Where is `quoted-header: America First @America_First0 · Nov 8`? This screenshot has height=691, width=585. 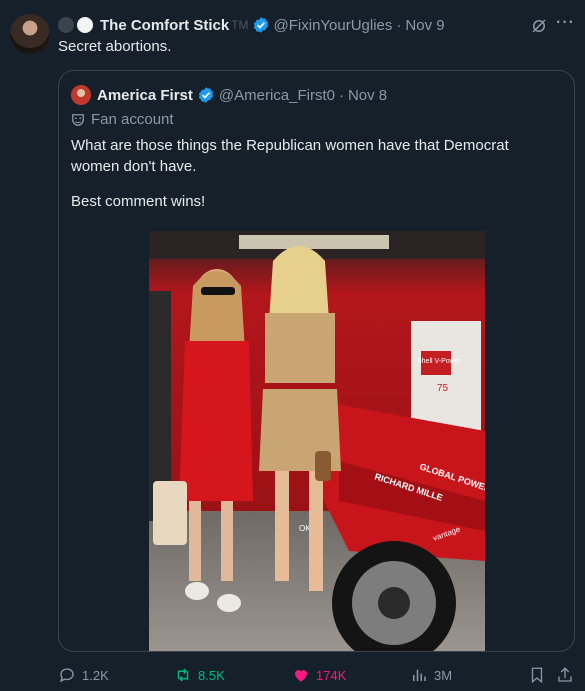
quoted-header: America First @America_First0 · Nov 8 is located at coordinates (229, 95).